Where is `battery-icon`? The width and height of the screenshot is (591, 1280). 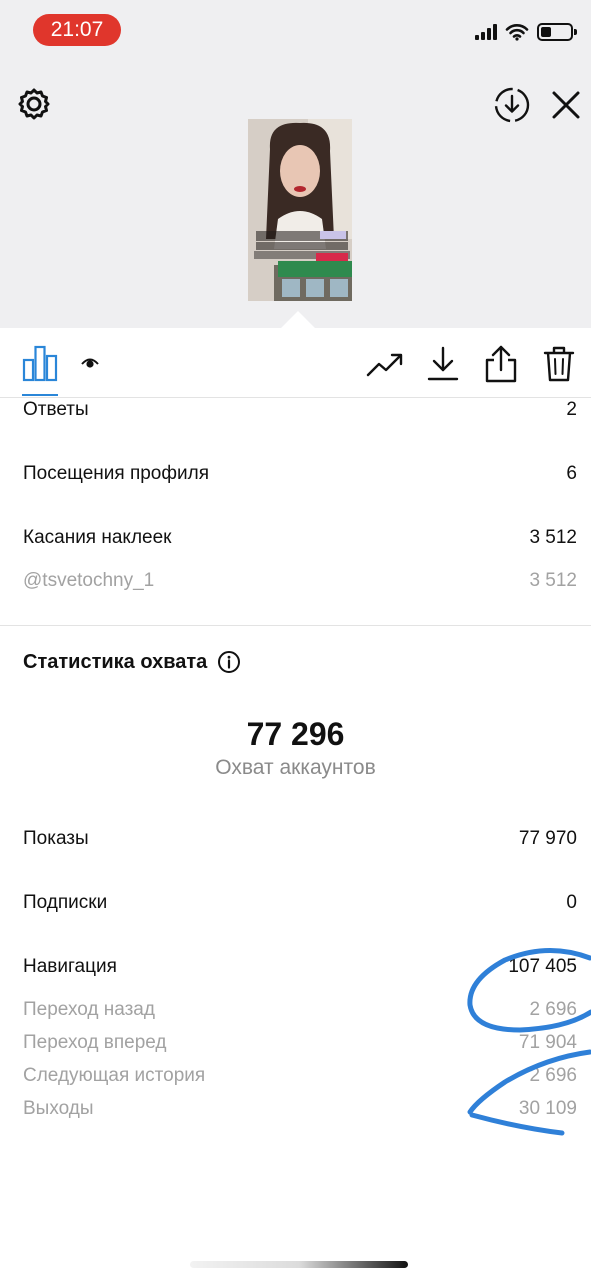 battery-icon is located at coordinates (557, 32).